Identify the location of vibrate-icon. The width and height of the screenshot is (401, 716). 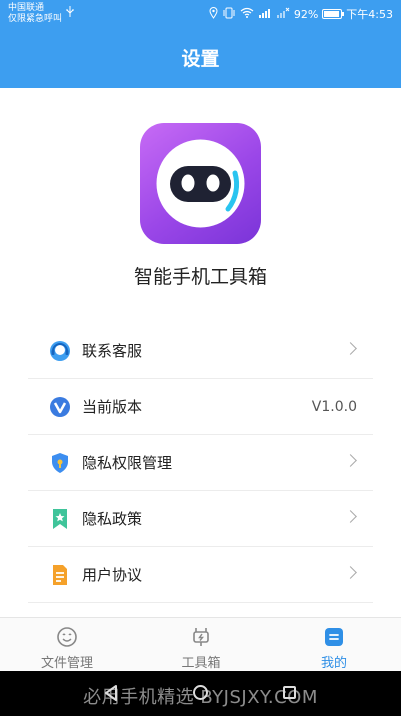
(229, 14).